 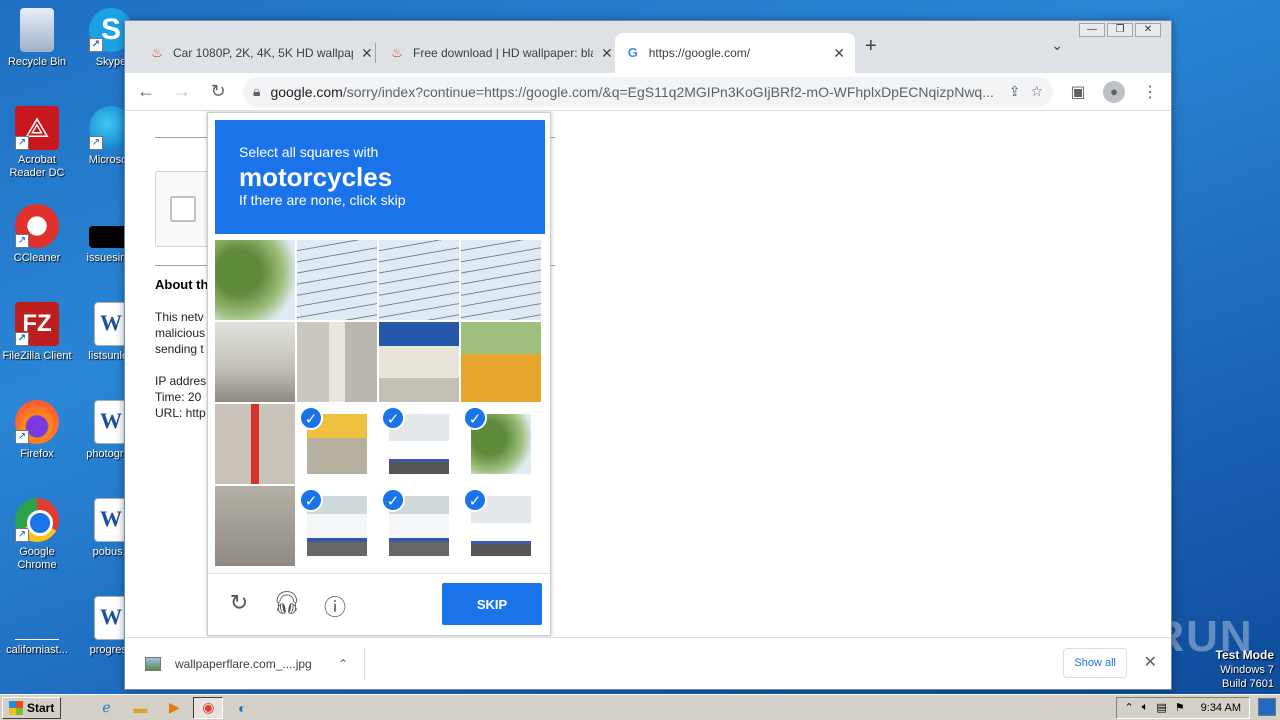 What do you see at coordinates (1180, 707) in the screenshot?
I see `action-center-flag-icon: ⚑` at bounding box center [1180, 707].